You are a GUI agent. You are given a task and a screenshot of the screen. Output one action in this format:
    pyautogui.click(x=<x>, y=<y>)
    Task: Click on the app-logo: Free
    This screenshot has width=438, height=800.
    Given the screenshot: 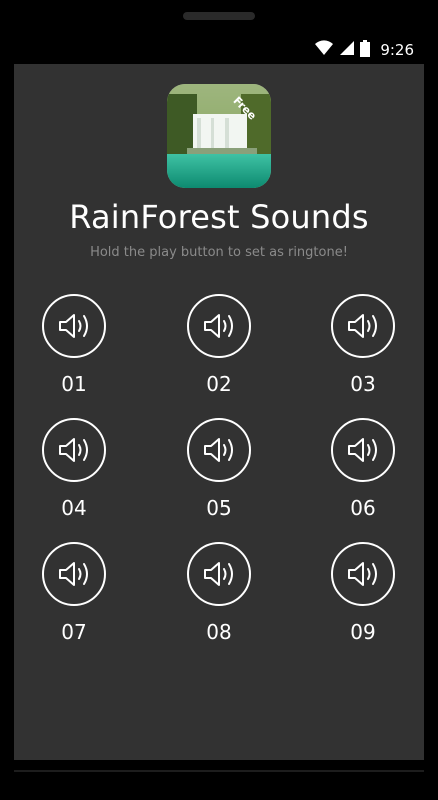 What is the action you would take?
    pyautogui.click(x=219, y=136)
    